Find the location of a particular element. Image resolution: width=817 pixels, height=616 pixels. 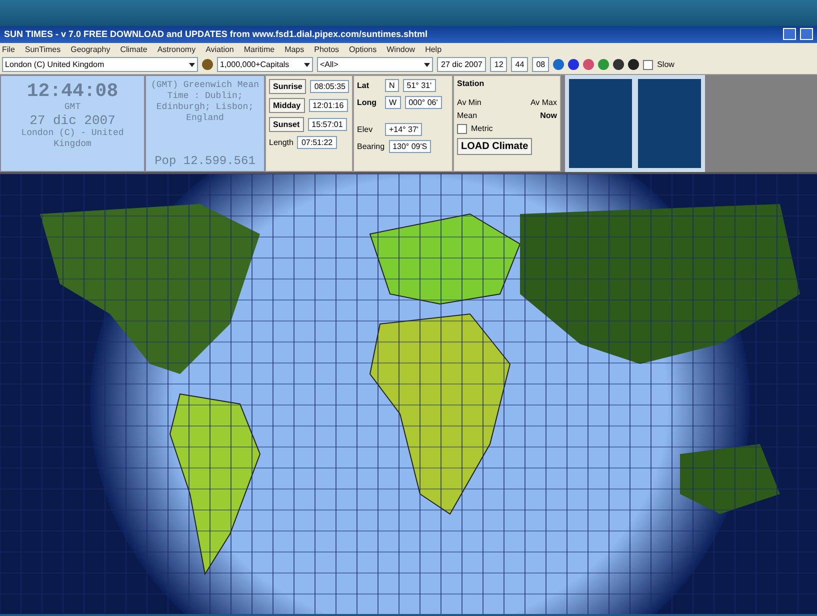

hour-field: 12 is located at coordinates (499, 64).